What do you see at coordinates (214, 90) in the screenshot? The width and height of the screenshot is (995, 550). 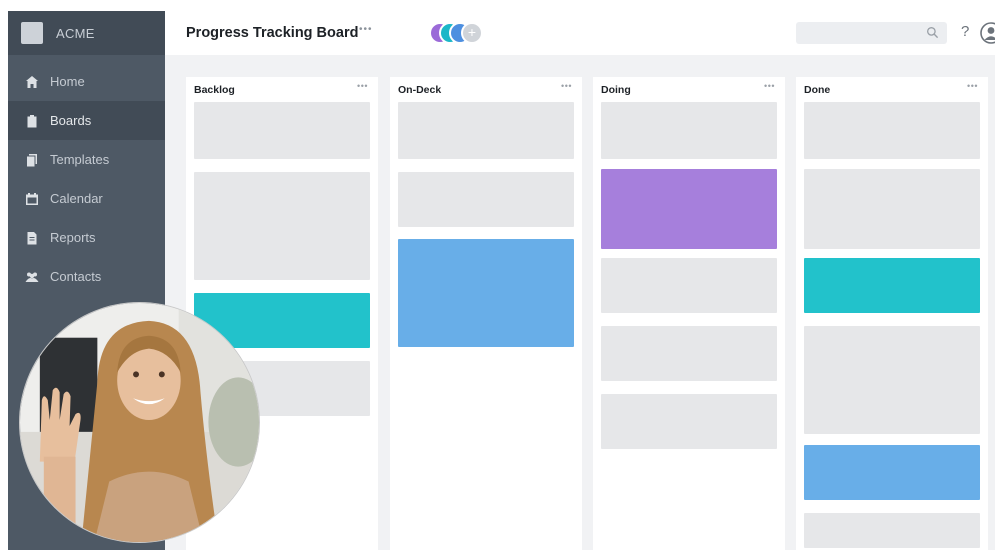 I see `column-title: Backlog` at bounding box center [214, 90].